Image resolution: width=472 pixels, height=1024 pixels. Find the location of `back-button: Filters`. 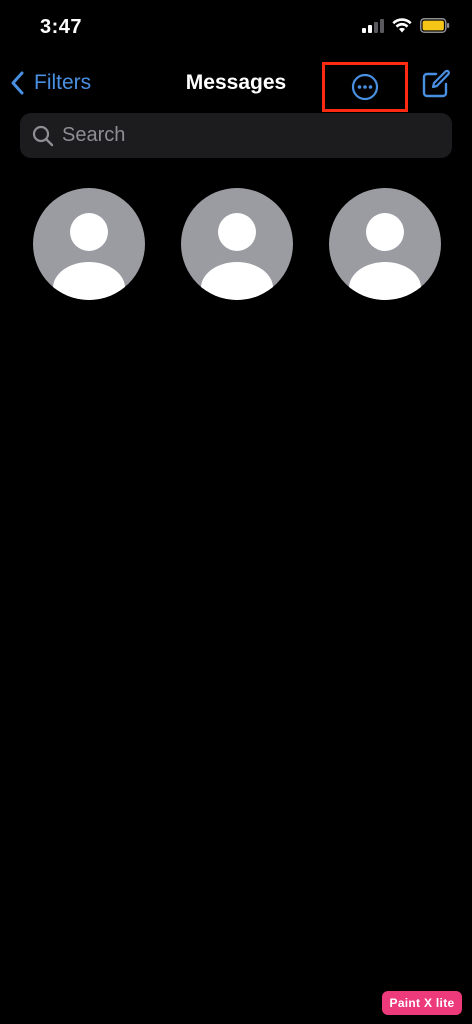

back-button: Filters is located at coordinates (50, 83).